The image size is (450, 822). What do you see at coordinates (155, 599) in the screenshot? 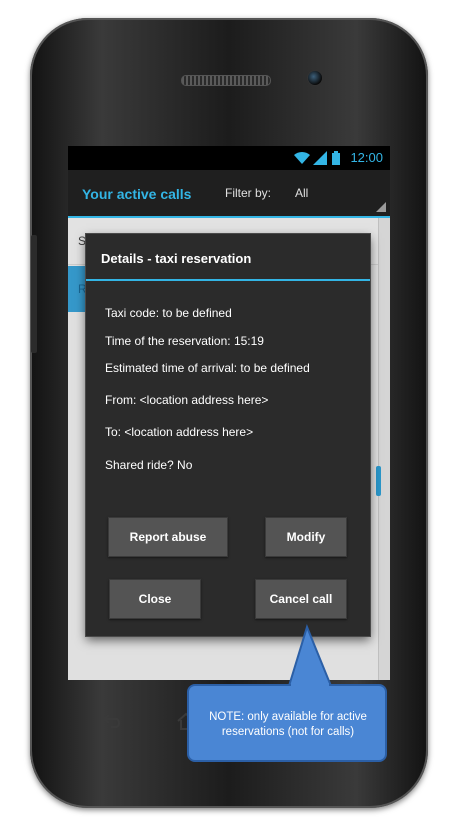
I see `close-button: Close` at bounding box center [155, 599].